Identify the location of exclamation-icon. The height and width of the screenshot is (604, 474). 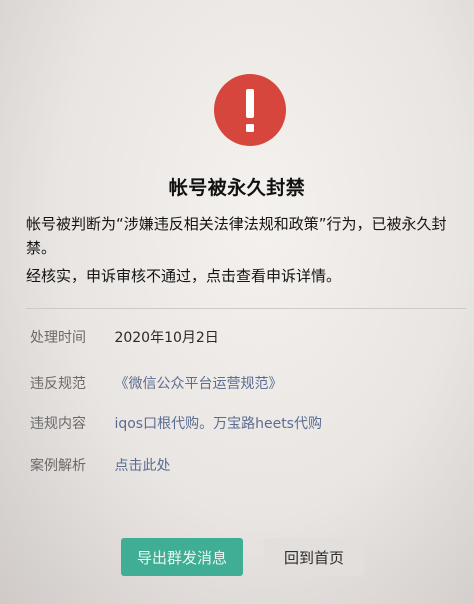
(250, 110).